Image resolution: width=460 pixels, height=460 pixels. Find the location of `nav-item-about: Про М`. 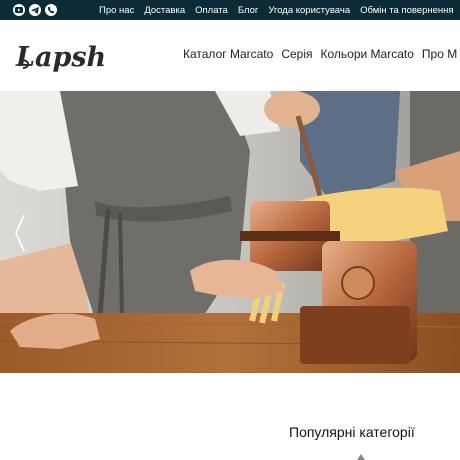

nav-item-about: Про М is located at coordinates (439, 54).